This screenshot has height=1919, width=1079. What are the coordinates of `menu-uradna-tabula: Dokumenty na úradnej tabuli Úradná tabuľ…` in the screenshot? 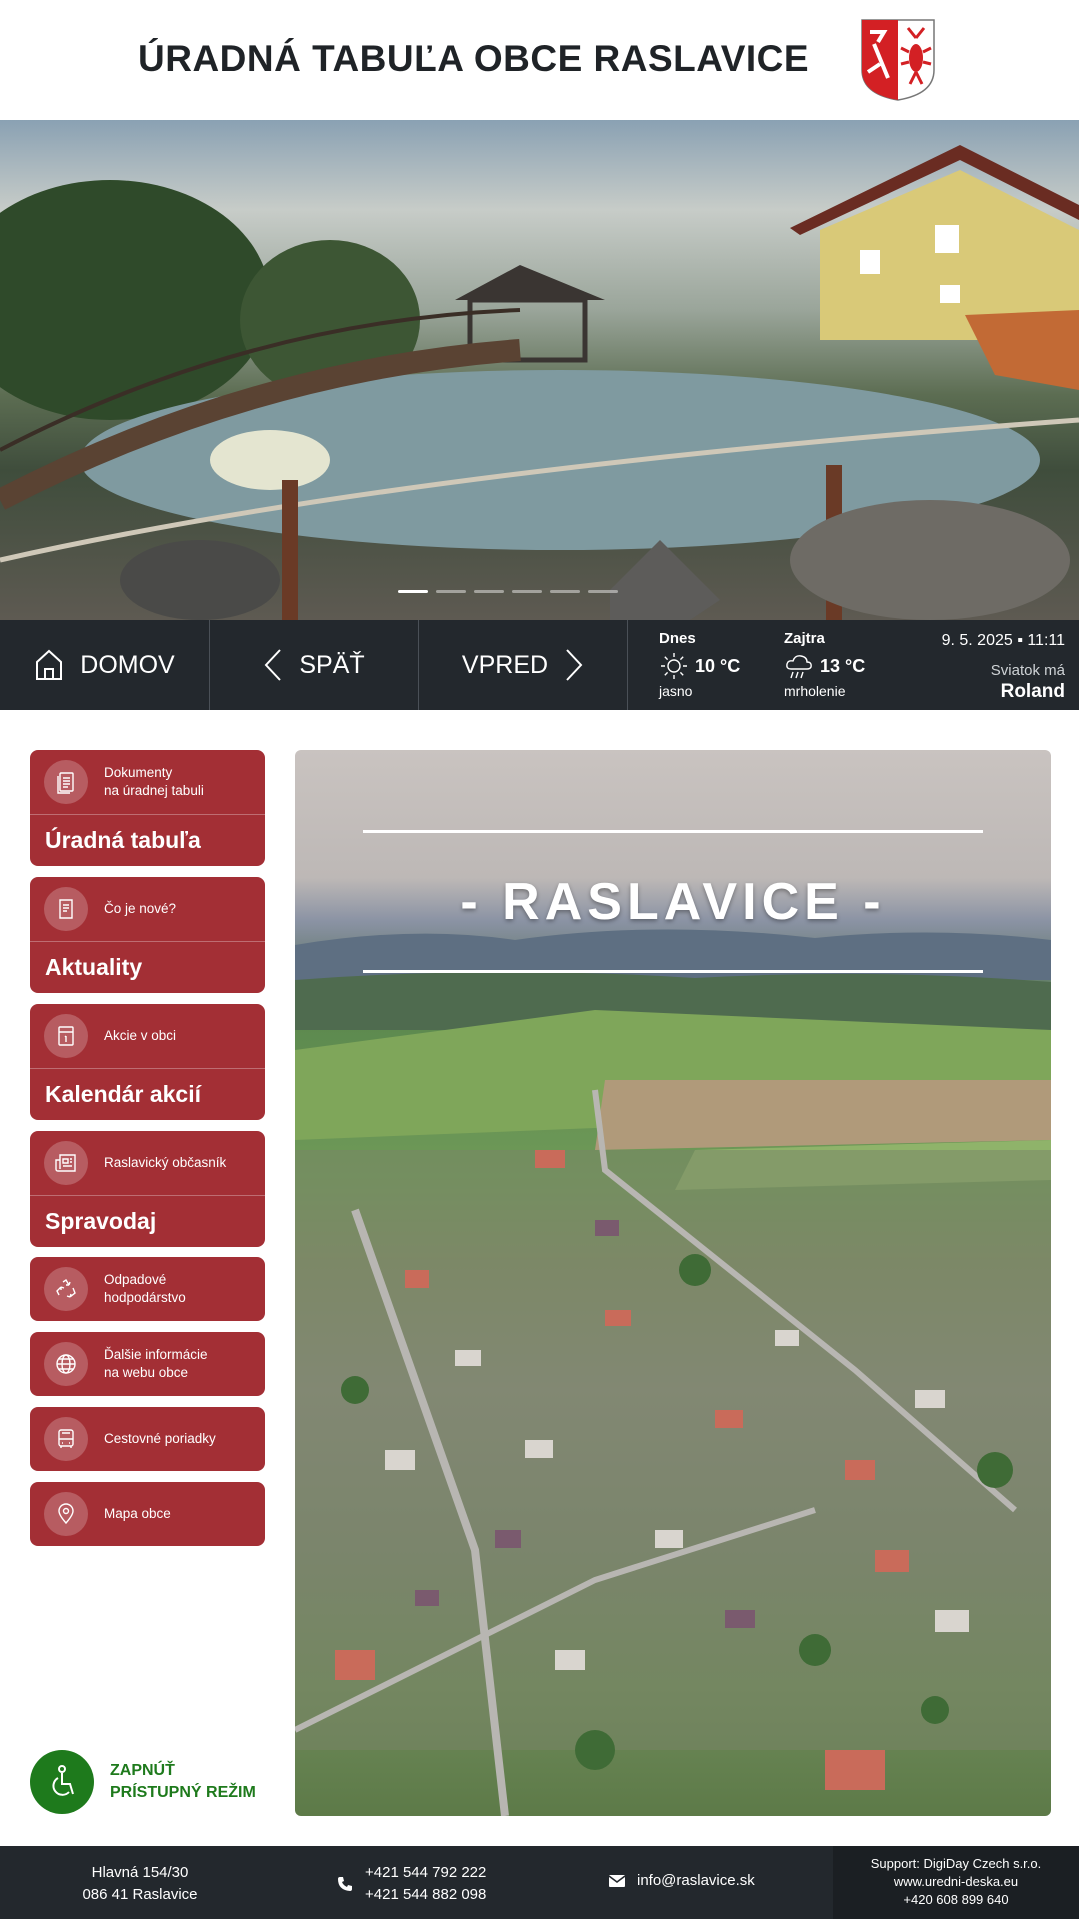 It's located at (147, 808).